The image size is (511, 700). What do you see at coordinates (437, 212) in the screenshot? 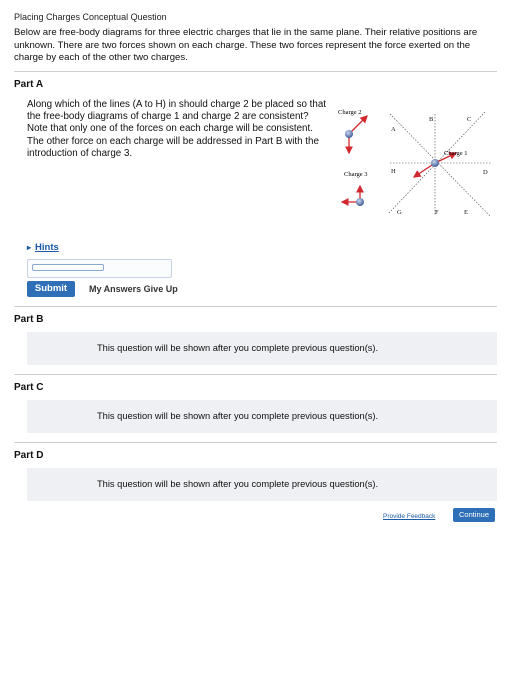
I see `line-label-f: F` at bounding box center [437, 212].